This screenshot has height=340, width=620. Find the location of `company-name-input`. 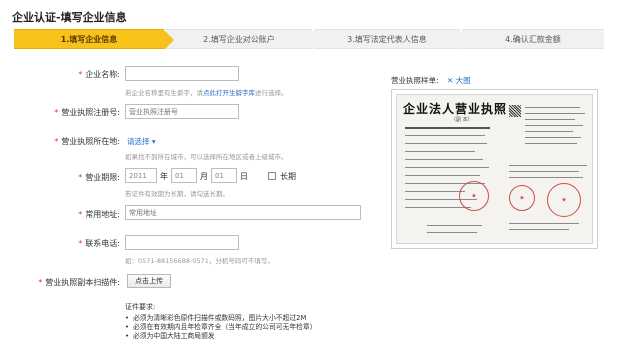

company-name-input is located at coordinates (182, 73).